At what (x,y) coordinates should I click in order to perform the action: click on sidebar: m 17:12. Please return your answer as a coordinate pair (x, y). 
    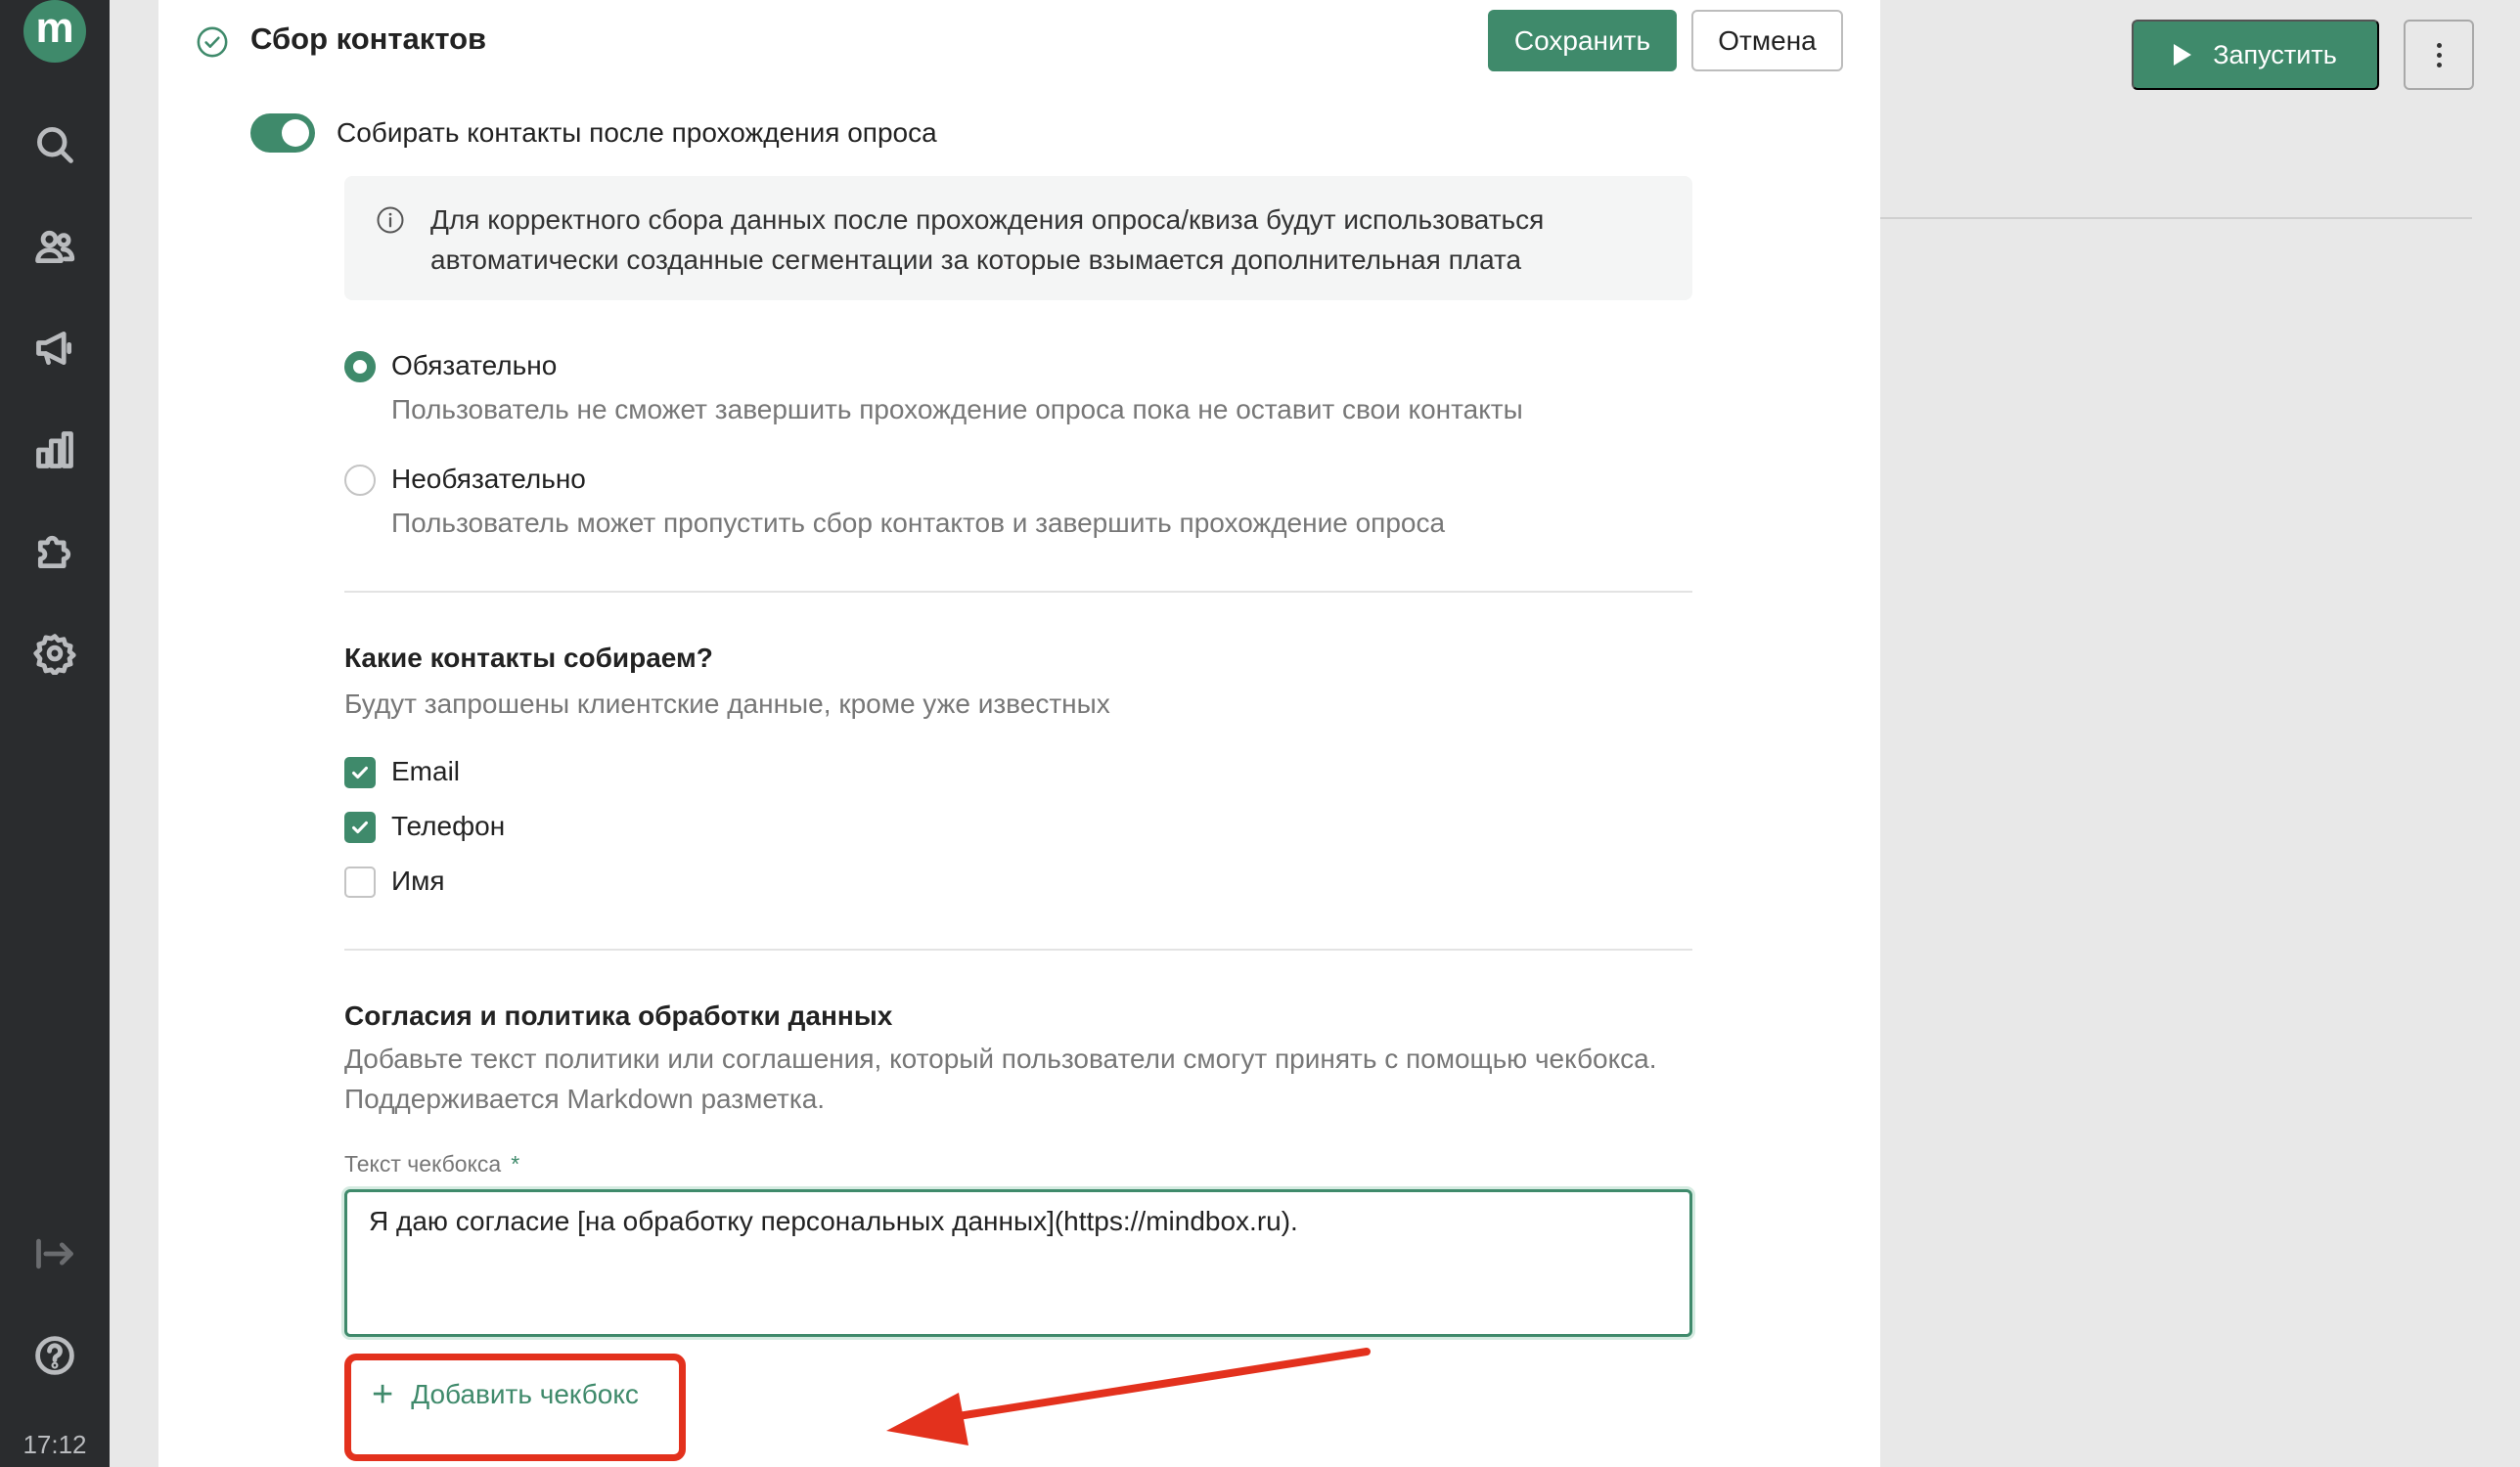
    Looking at the image, I should click on (55, 733).